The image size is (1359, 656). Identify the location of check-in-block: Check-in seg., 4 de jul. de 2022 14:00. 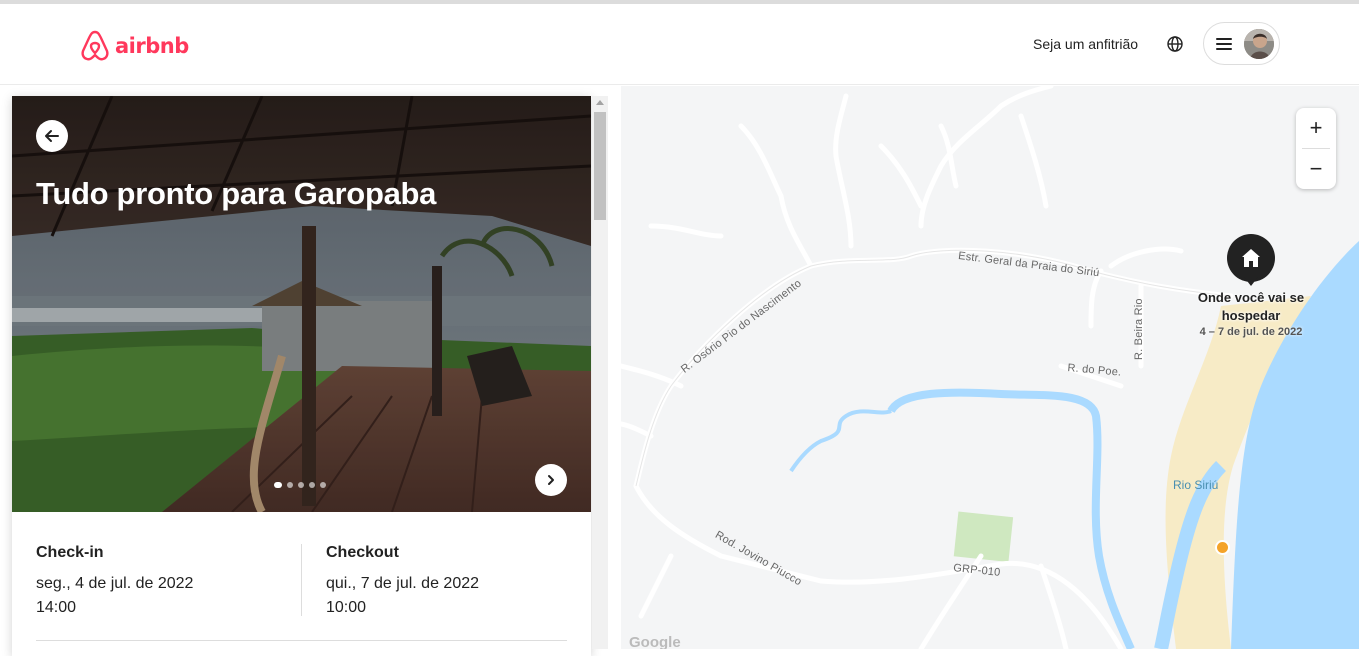
(166, 582).